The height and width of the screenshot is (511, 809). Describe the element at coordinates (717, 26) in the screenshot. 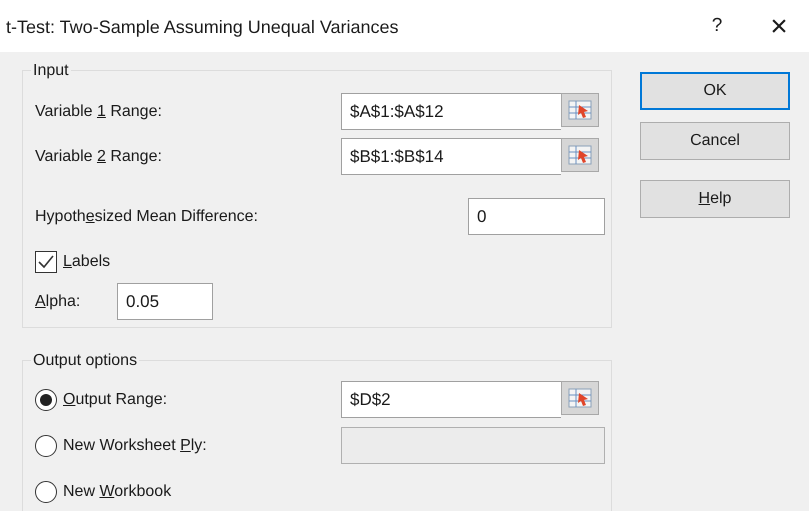

I see `help-button: ?` at that location.